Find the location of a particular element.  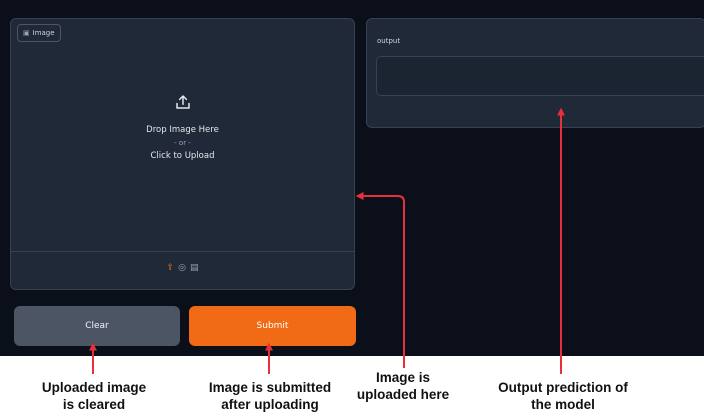

image-label-badge: ▣ Image is located at coordinates (39, 33).